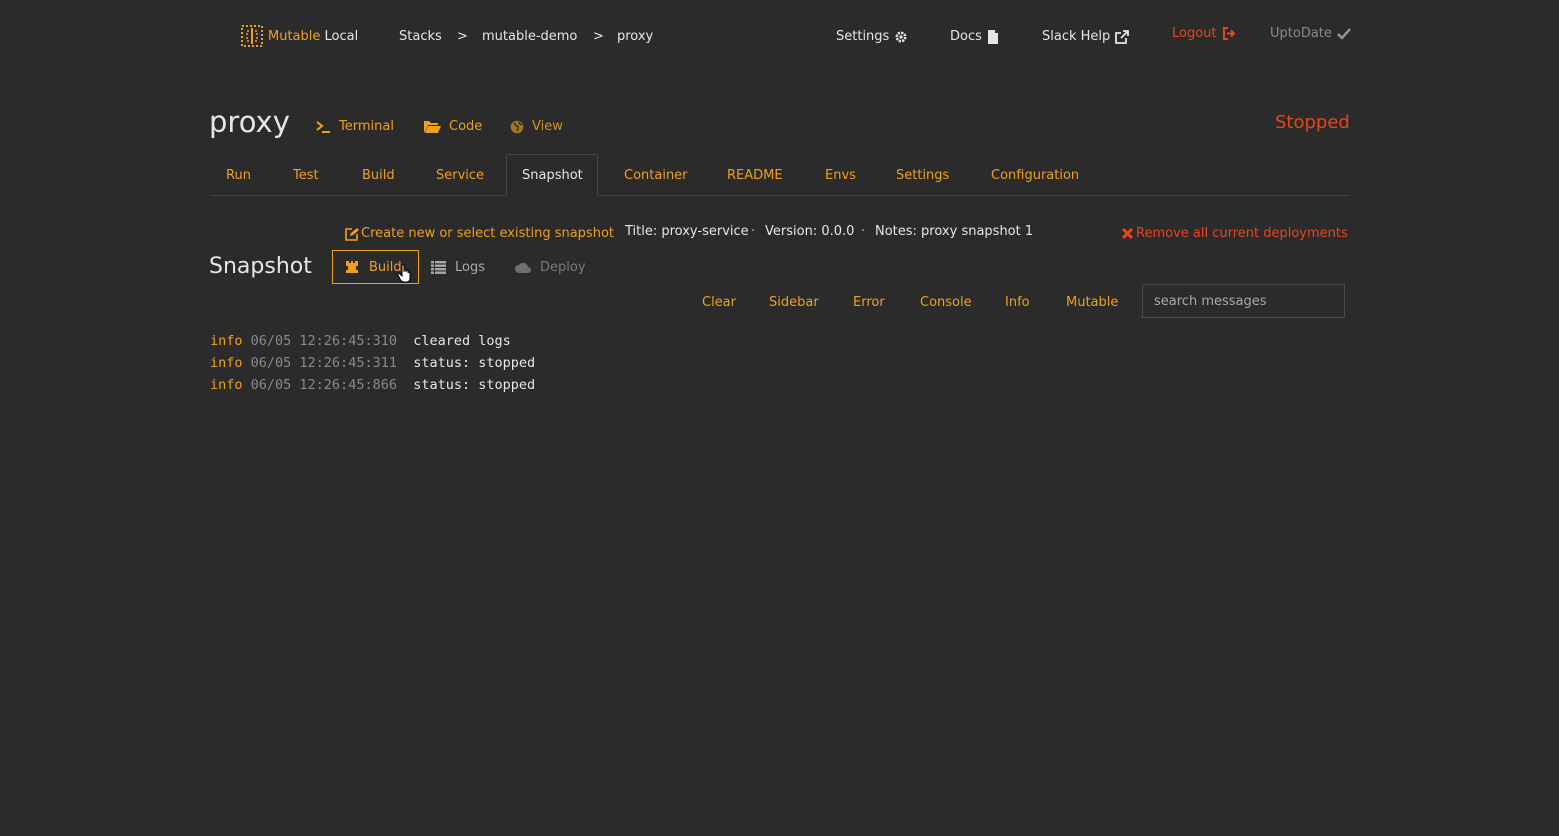  I want to click on logs-label: Logs, so click(470, 267).